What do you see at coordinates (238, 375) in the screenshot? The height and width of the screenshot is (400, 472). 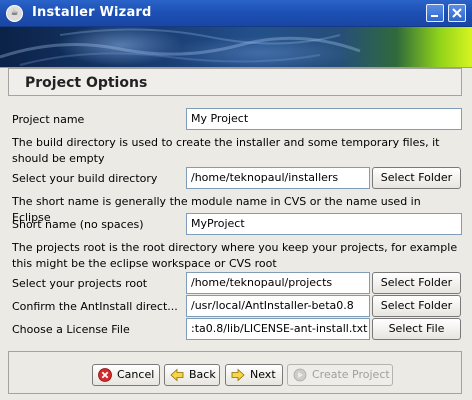 I see `next-arrow-icon` at bounding box center [238, 375].